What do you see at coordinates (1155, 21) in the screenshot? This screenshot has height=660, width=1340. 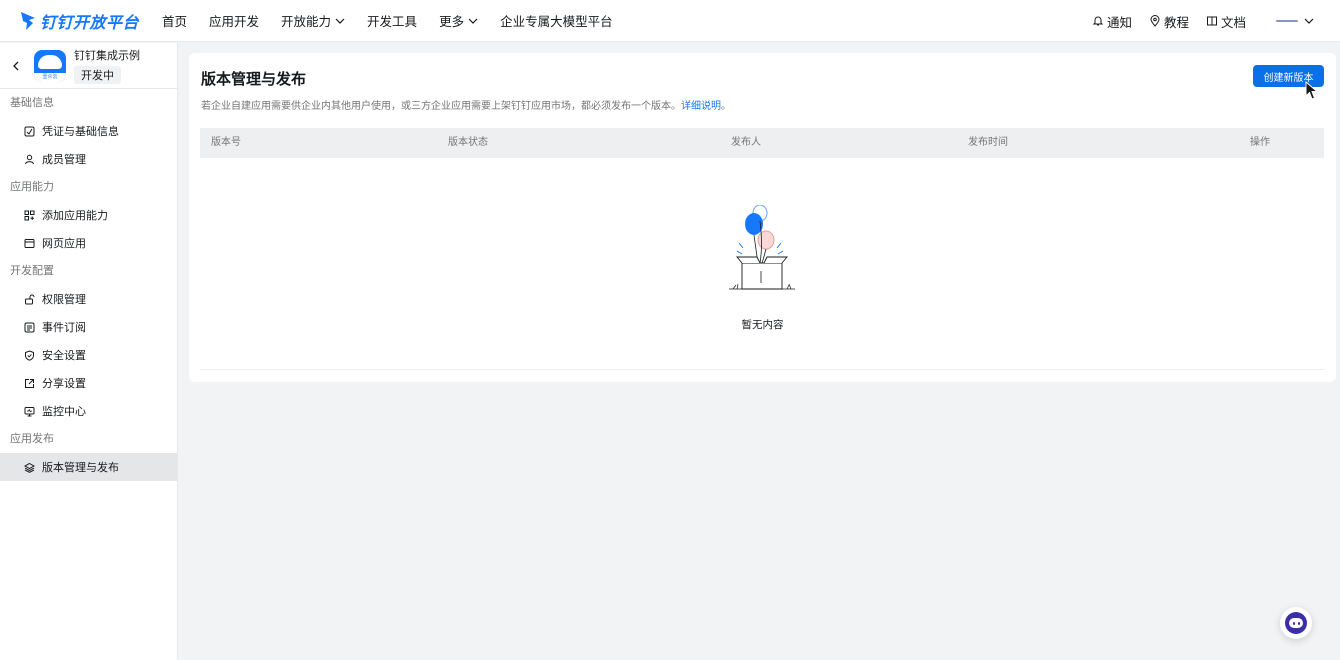 I see `location-pin-icon` at bounding box center [1155, 21].